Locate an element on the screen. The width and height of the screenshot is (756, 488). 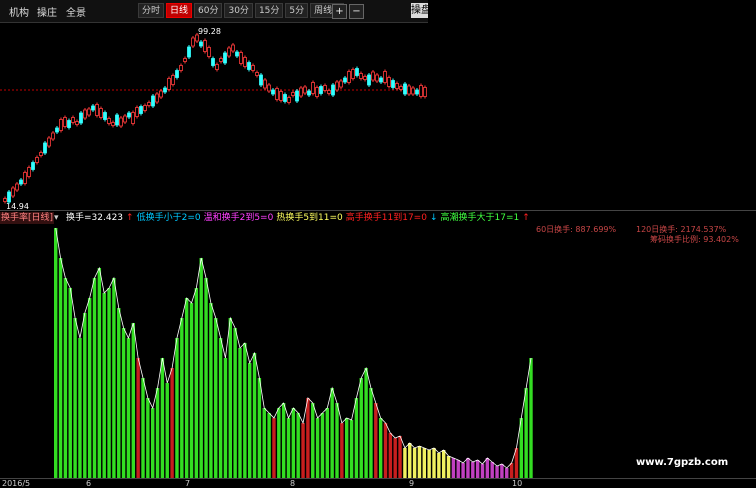
indicator-name: 换手率[日线] is located at coordinates (27, 218).